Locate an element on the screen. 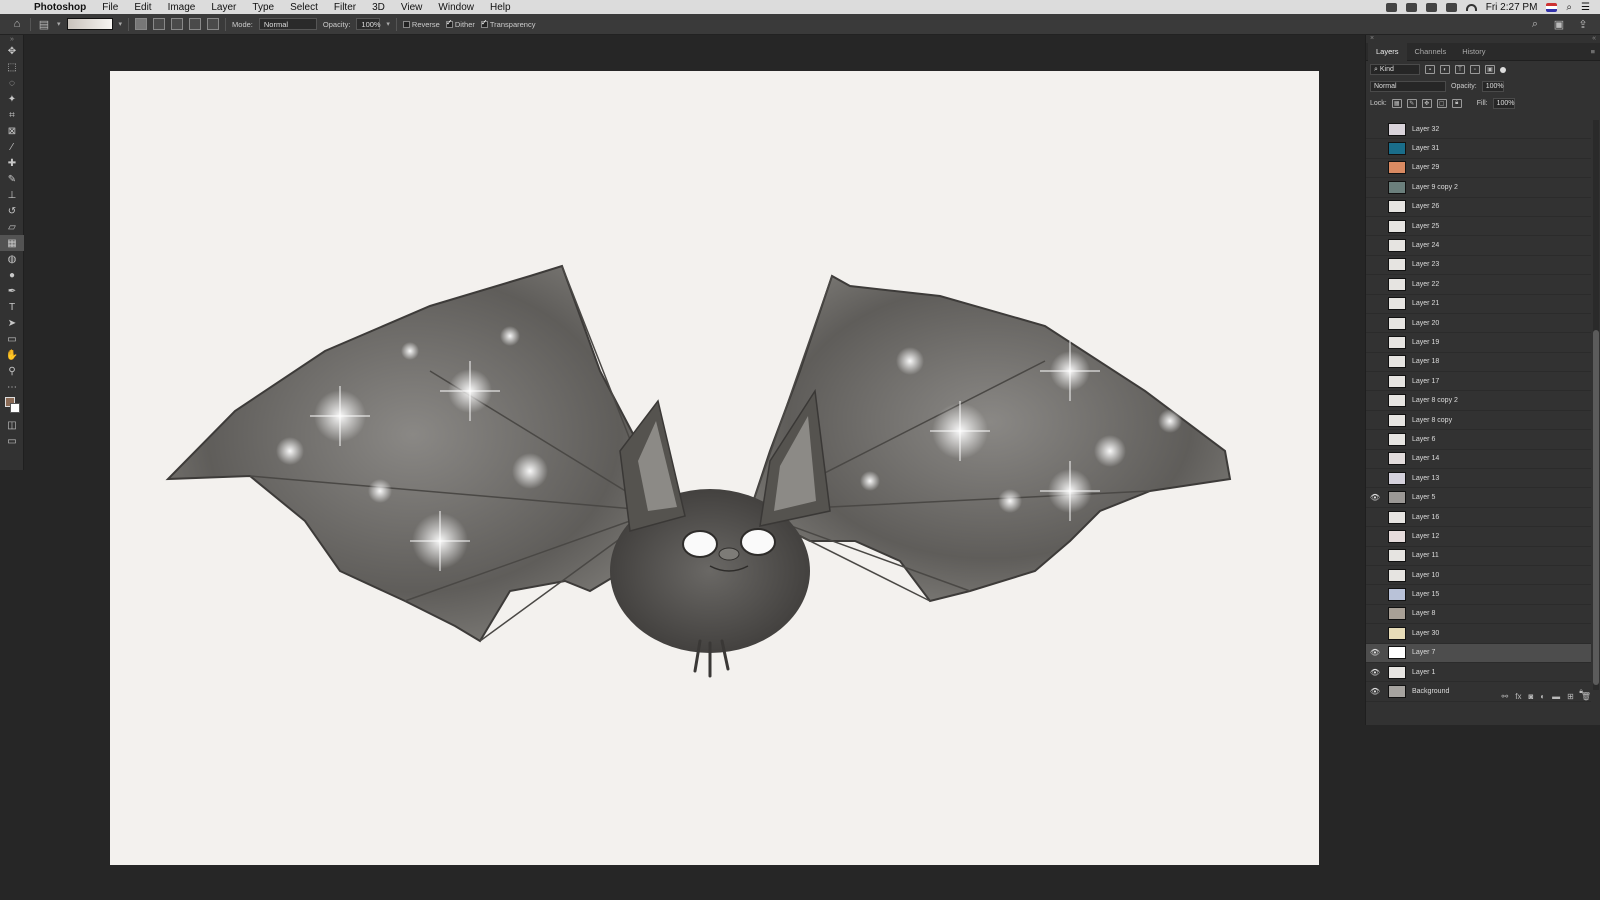  tools-collapse-icon: » is located at coordinates (12, 39).